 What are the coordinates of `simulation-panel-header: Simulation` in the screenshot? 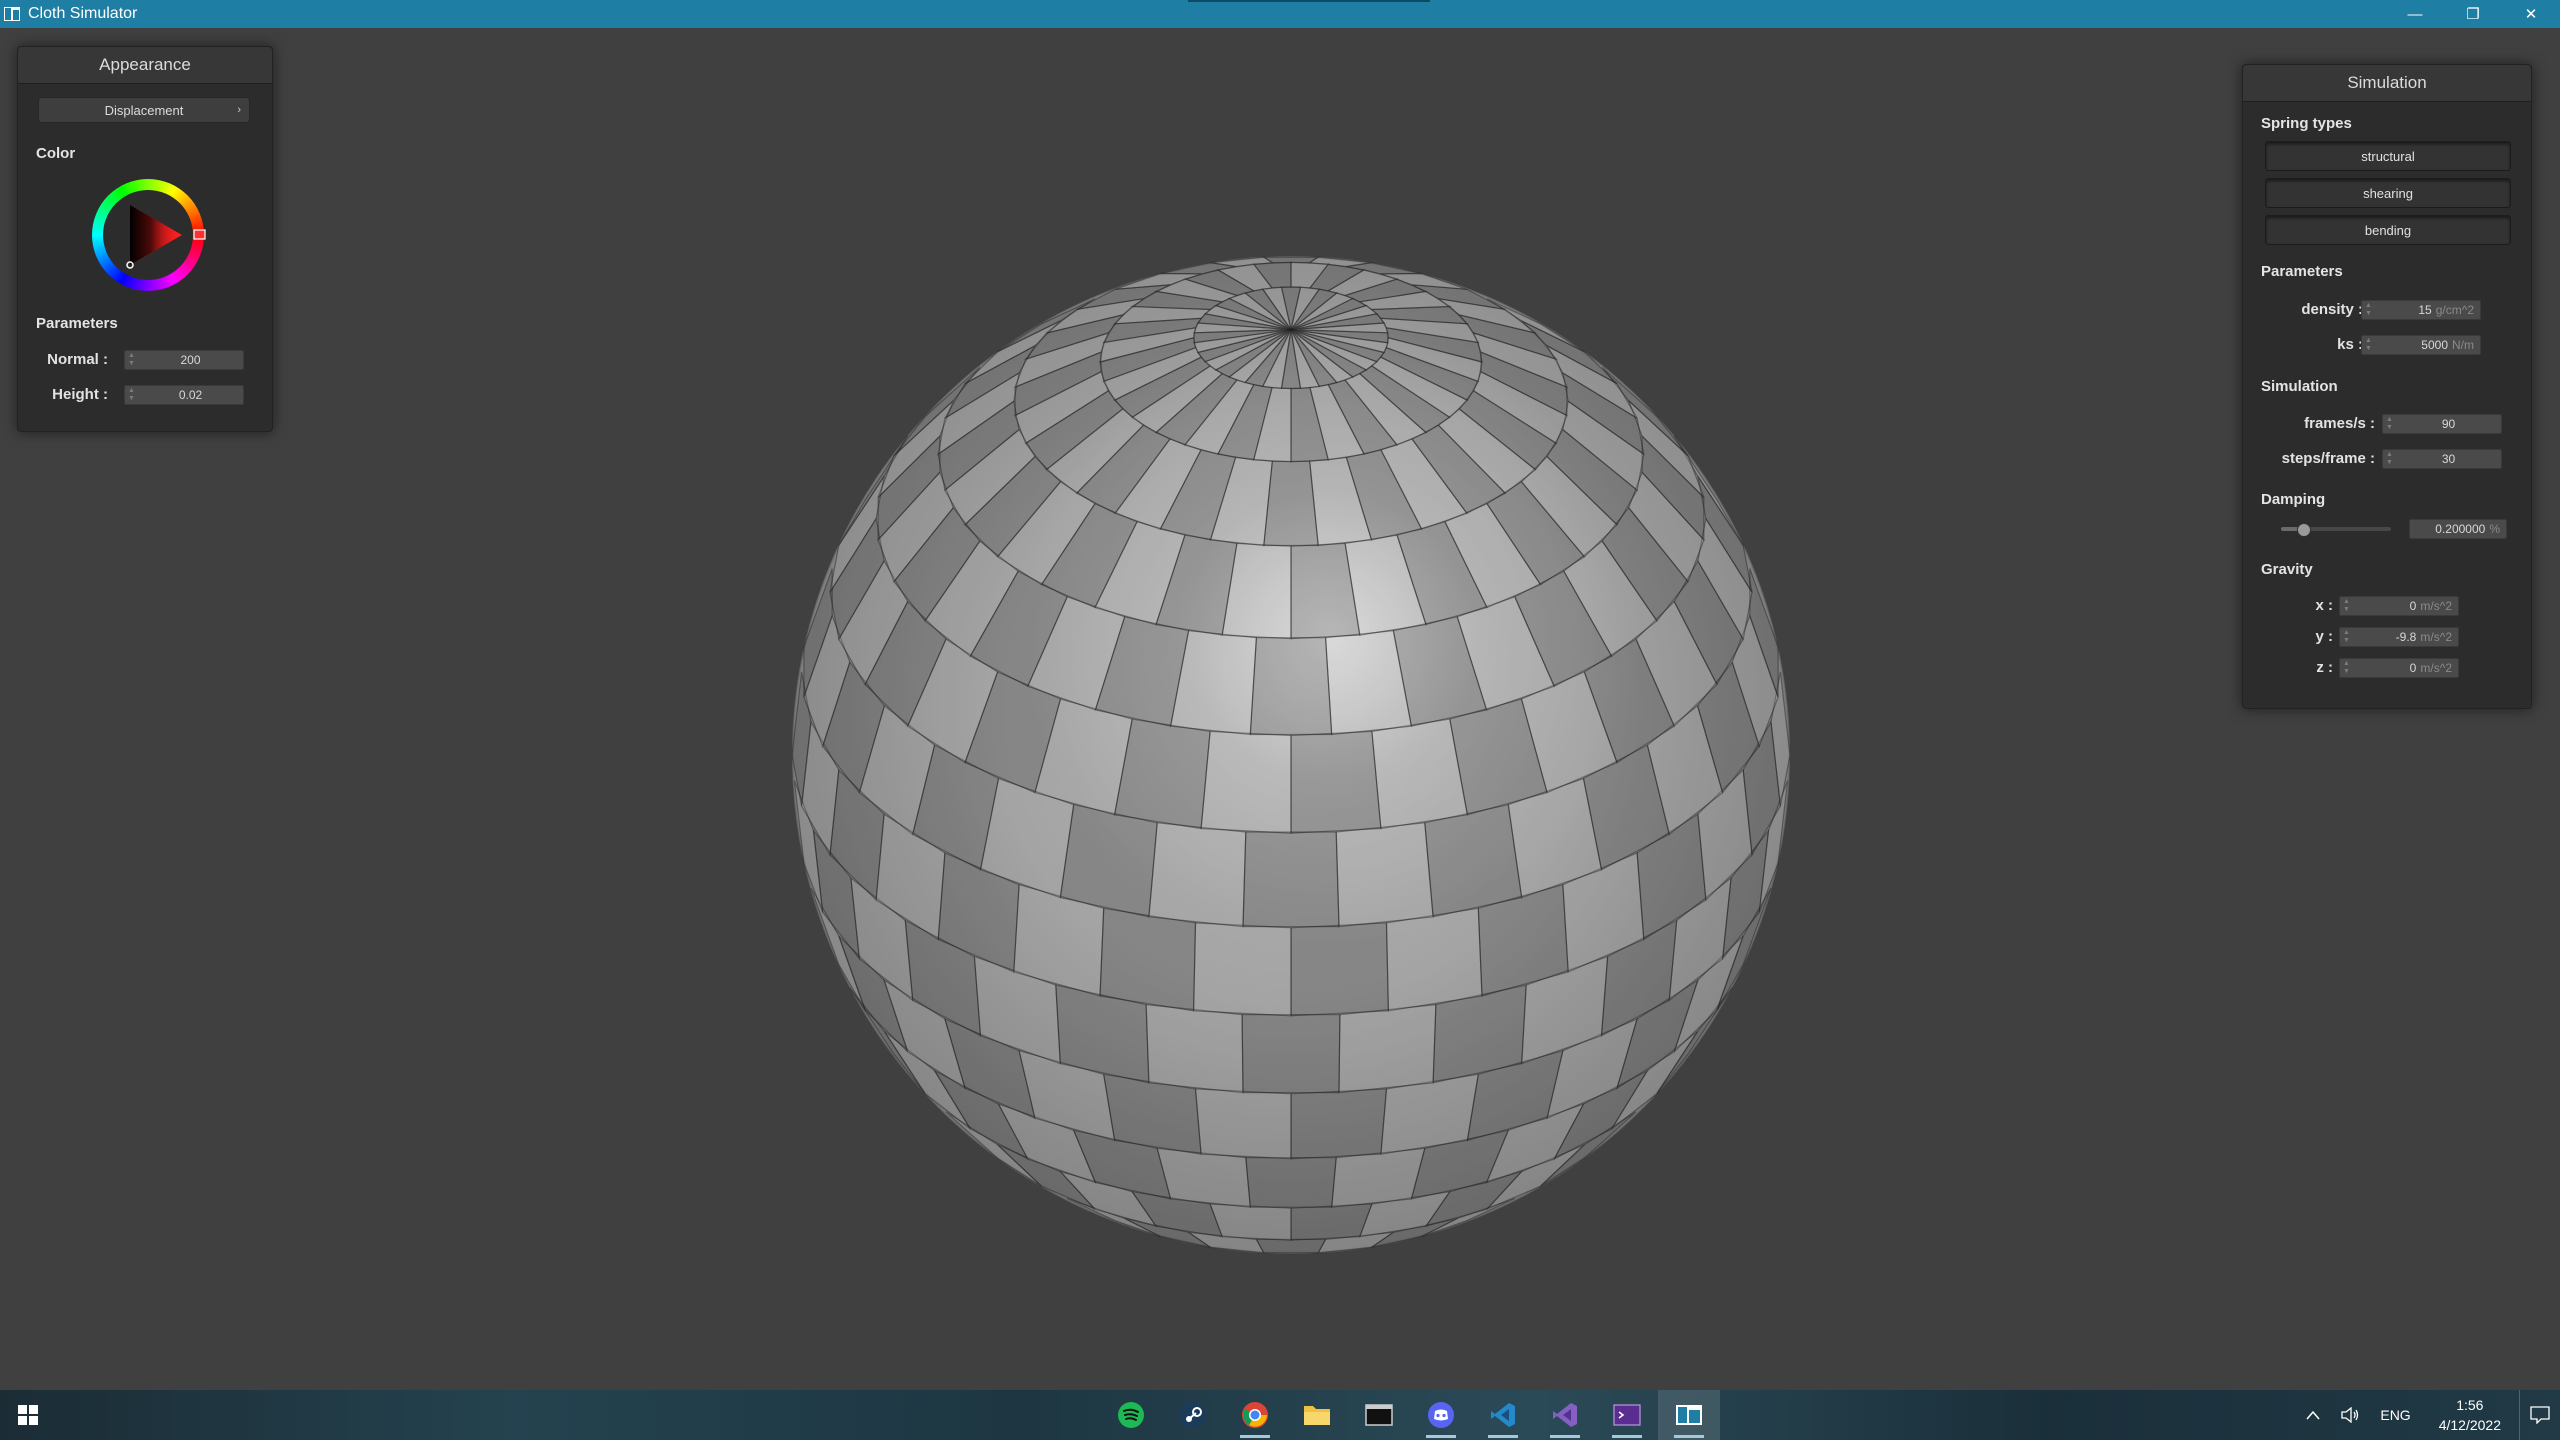 It's located at (2387, 83).